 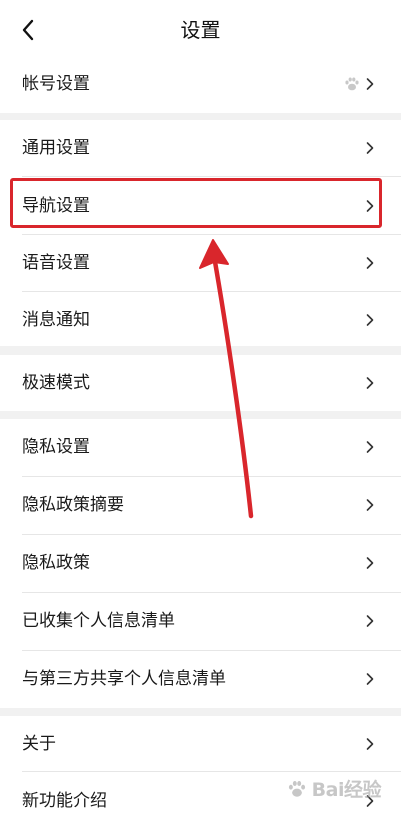 I want to click on row-label: 帐号设置, so click(x=56, y=84).